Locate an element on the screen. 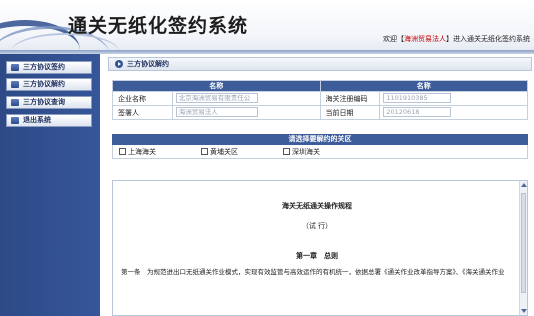 Image resolution: width=534 pixels, height=316 pixels. sidebar-item-sign: 三方协议签约 is located at coordinates (49, 67).